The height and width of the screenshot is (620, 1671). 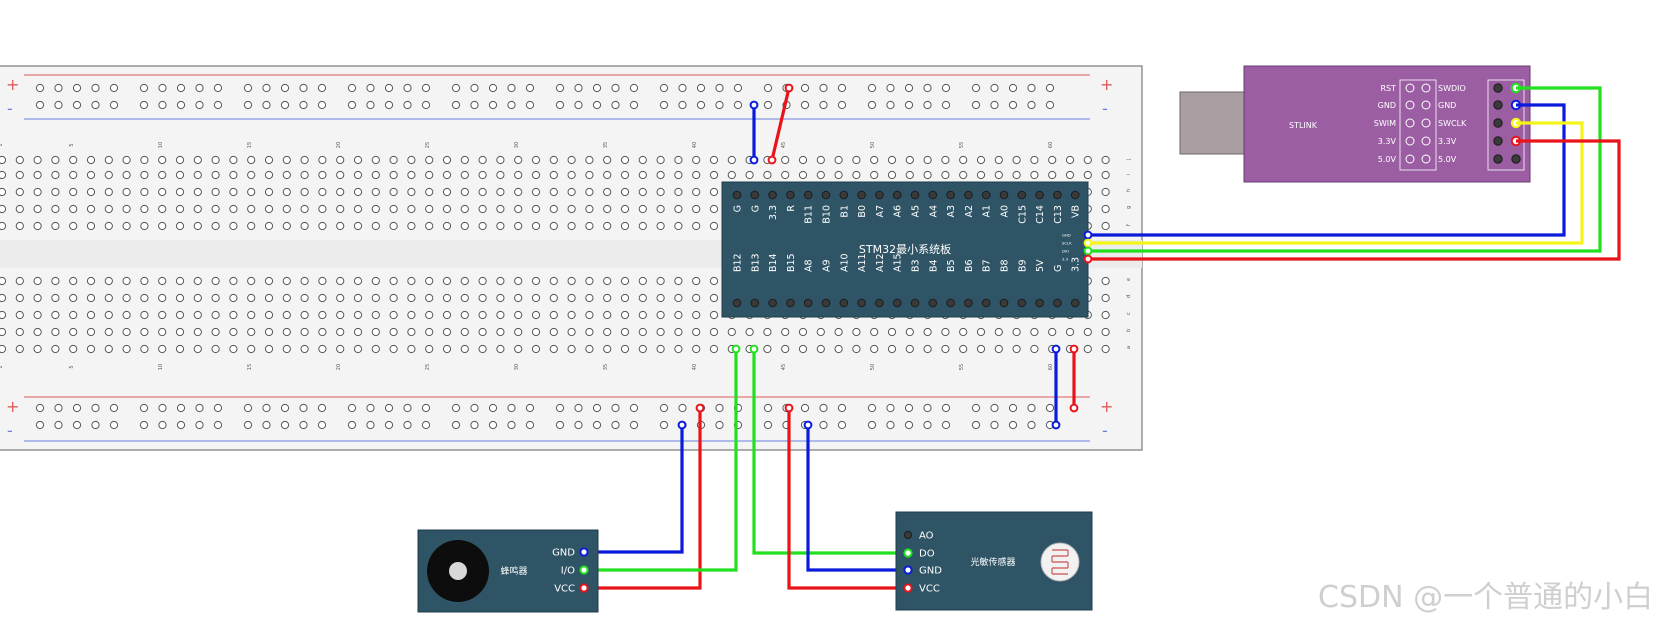 What do you see at coordinates (1005, 211) in the screenshot?
I see `stm32-top-pin-label: A0` at bounding box center [1005, 211].